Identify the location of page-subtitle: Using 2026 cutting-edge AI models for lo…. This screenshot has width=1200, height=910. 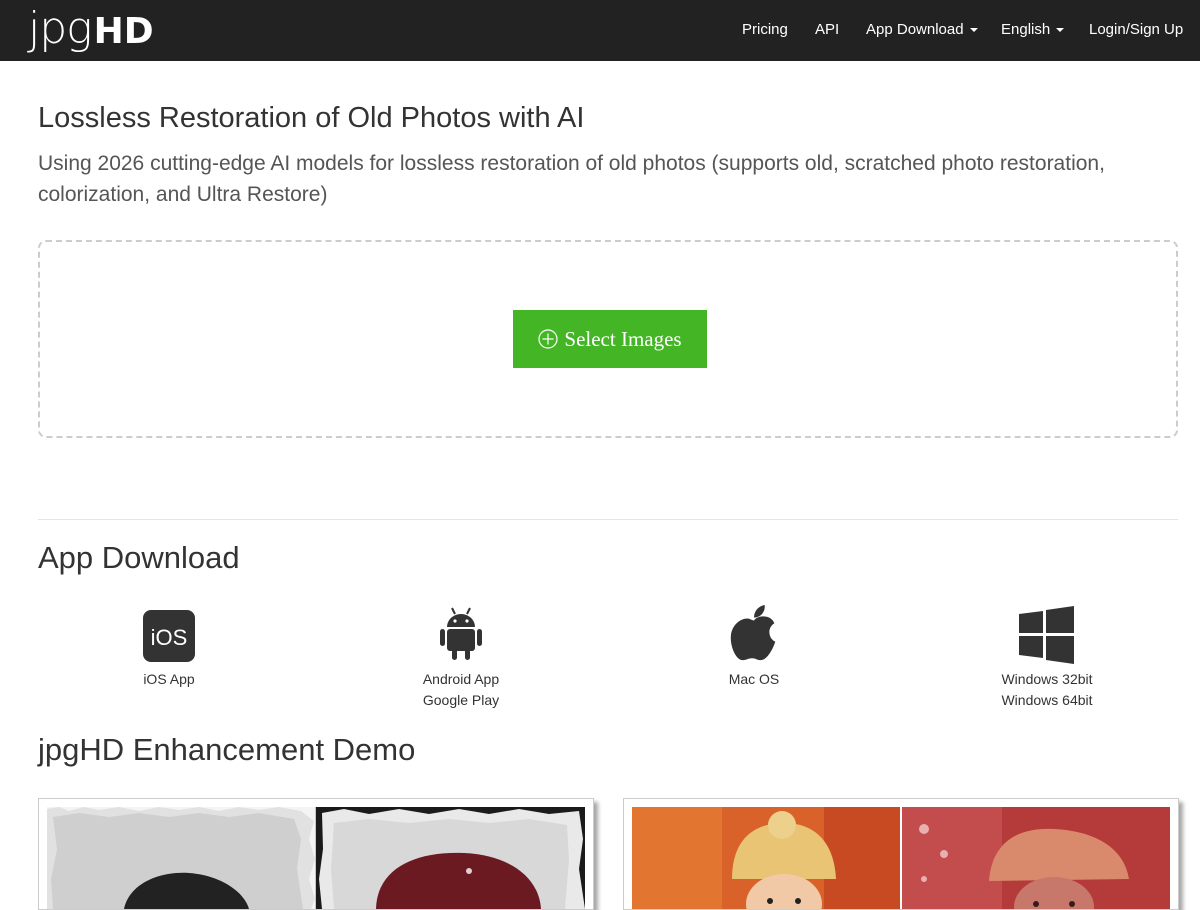
(571, 179).